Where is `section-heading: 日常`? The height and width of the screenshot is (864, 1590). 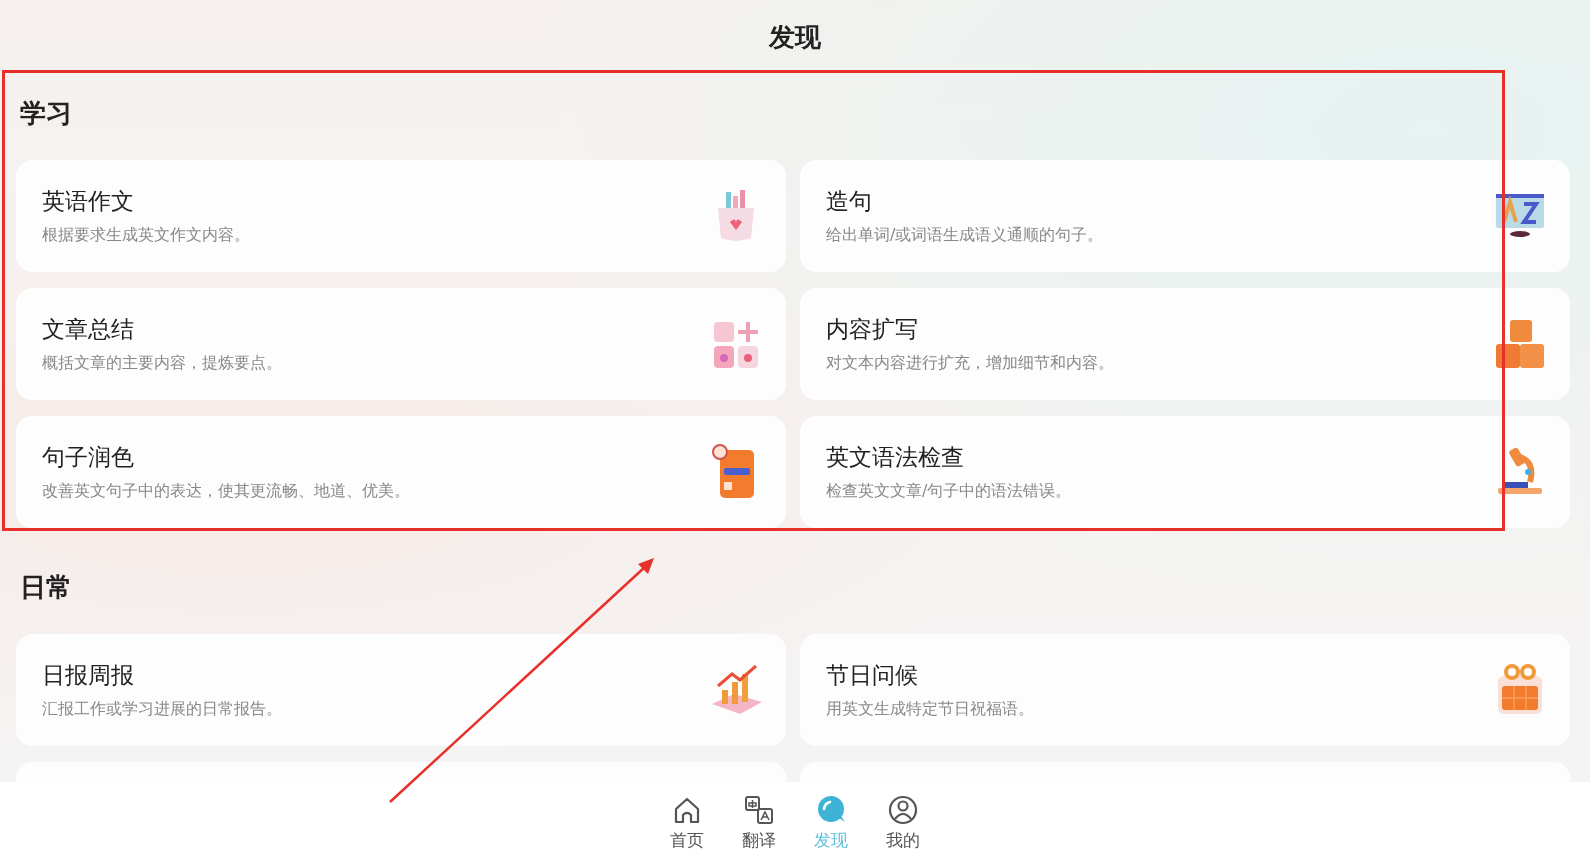 section-heading: 日常 is located at coordinates (46, 587).